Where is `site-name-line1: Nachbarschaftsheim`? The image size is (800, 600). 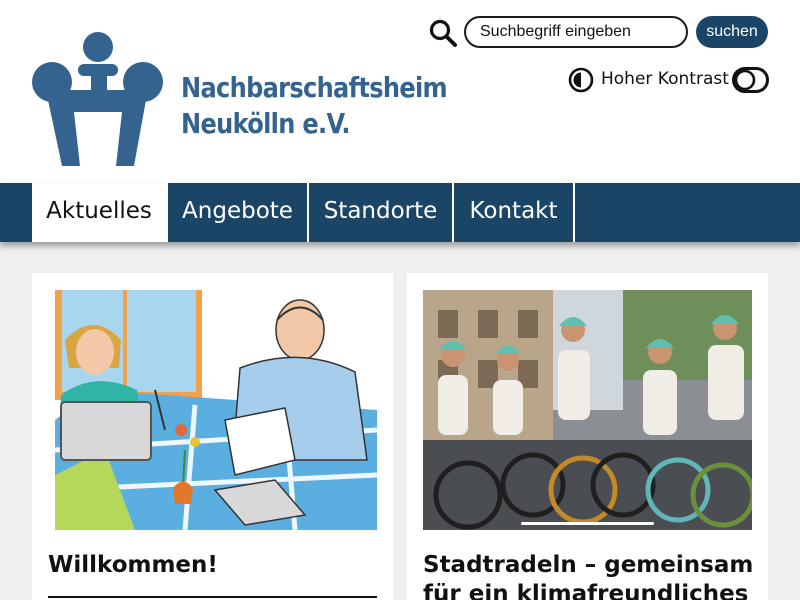
site-name-line1: Nachbarschaftsheim is located at coordinates (314, 87).